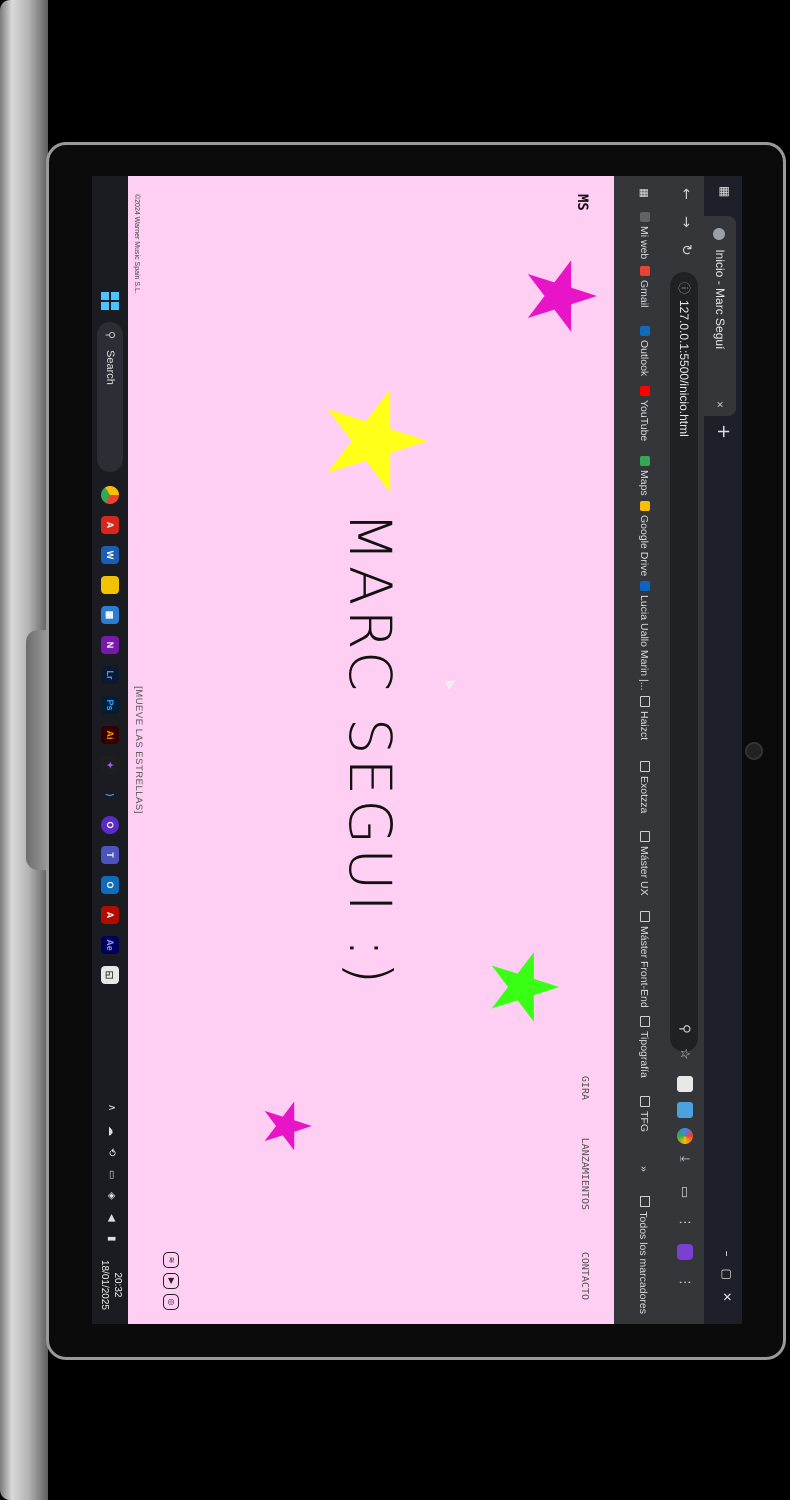 The width and height of the screenshot is (790, 1500). I want to click on window-controls: –▢✕, so click(727, 1282).